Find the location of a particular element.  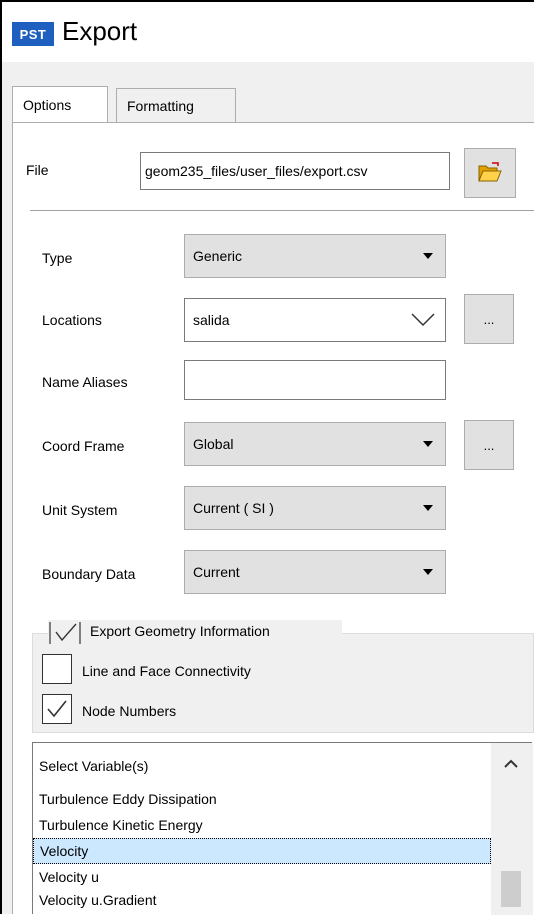

app-icon: PST is located at coordinates (33, 34).